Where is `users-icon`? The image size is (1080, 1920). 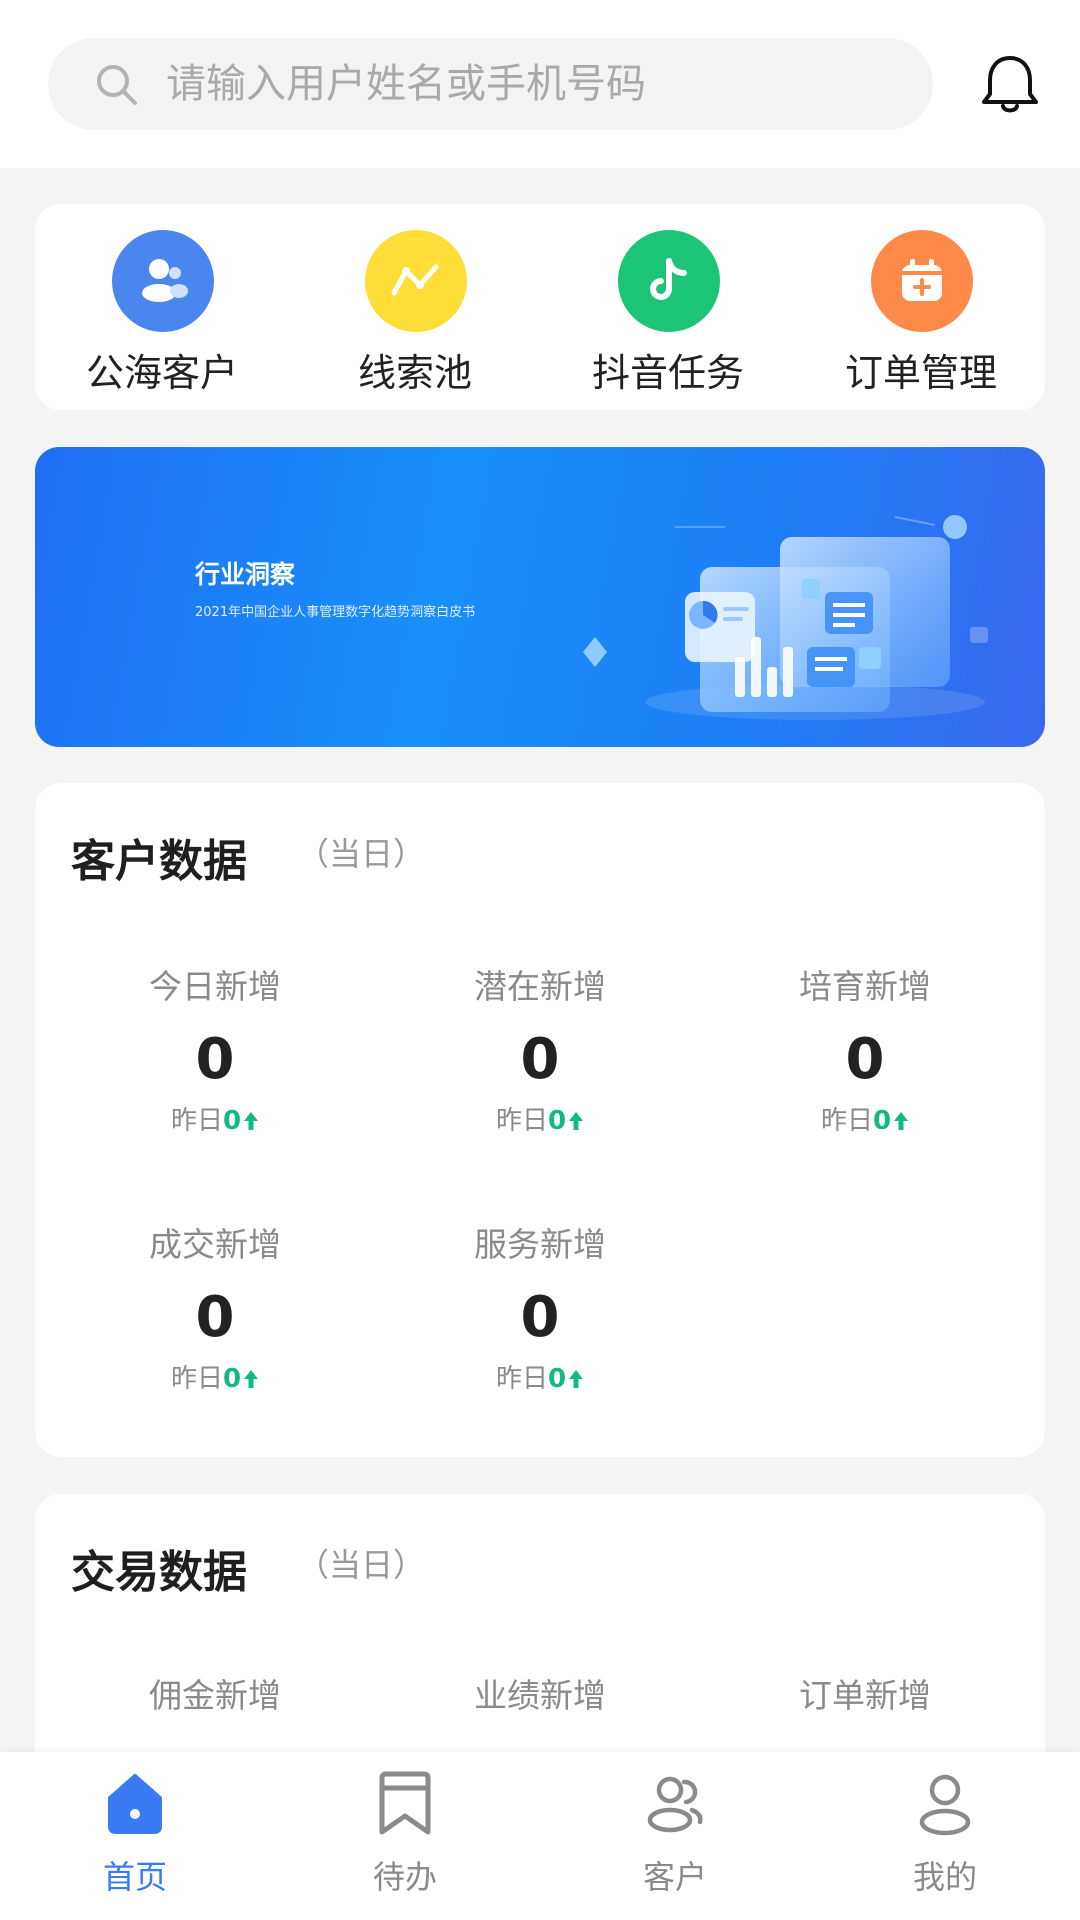
users-icon is located at coordinates (675, 1804).